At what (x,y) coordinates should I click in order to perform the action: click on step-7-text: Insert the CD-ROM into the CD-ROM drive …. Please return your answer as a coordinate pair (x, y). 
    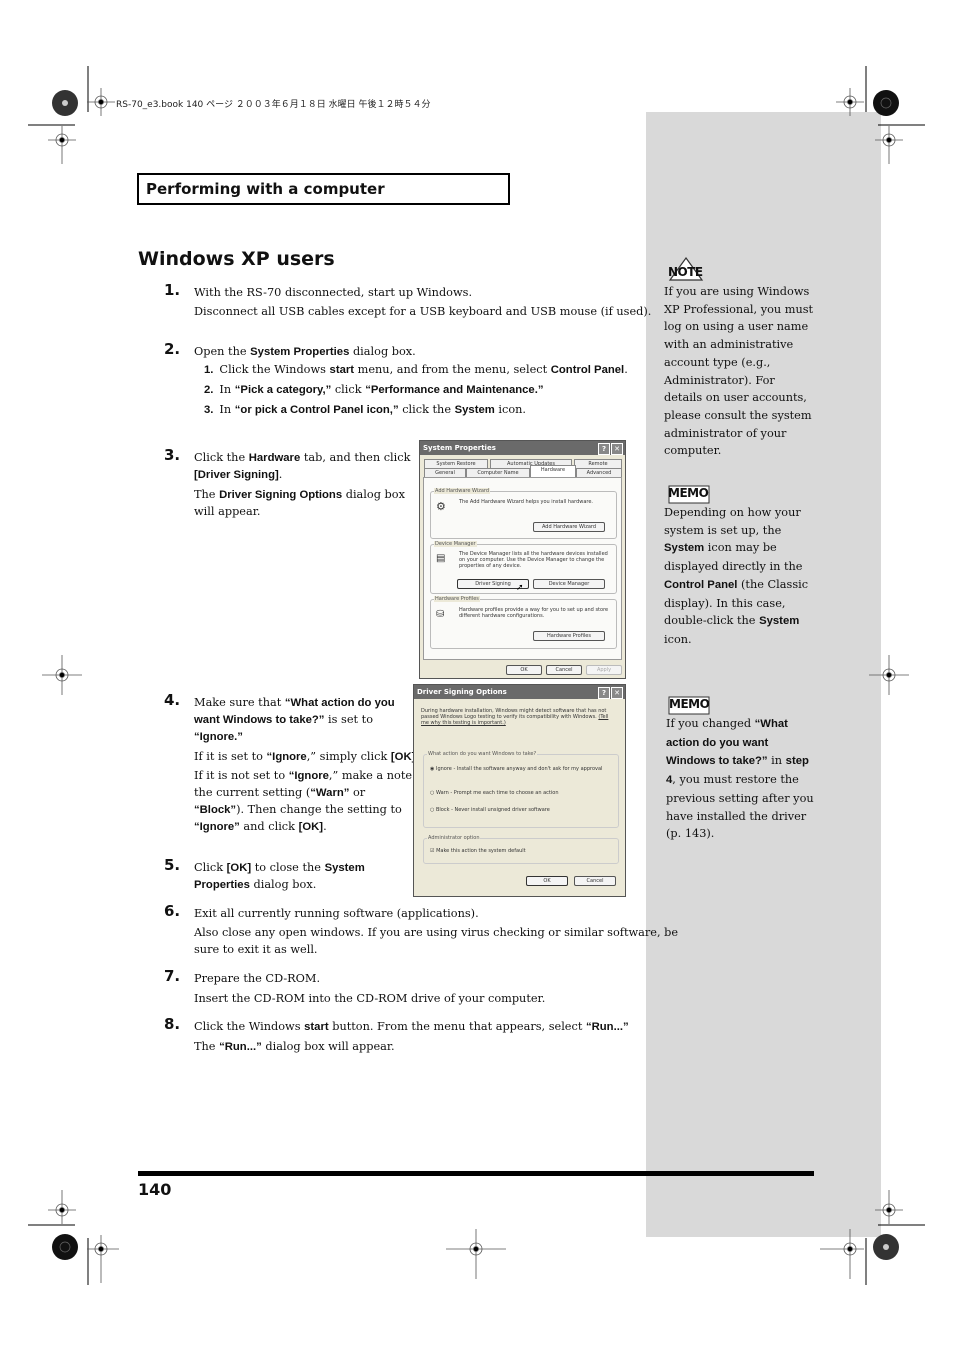
    Looking at the image, I should click on (370, 998).